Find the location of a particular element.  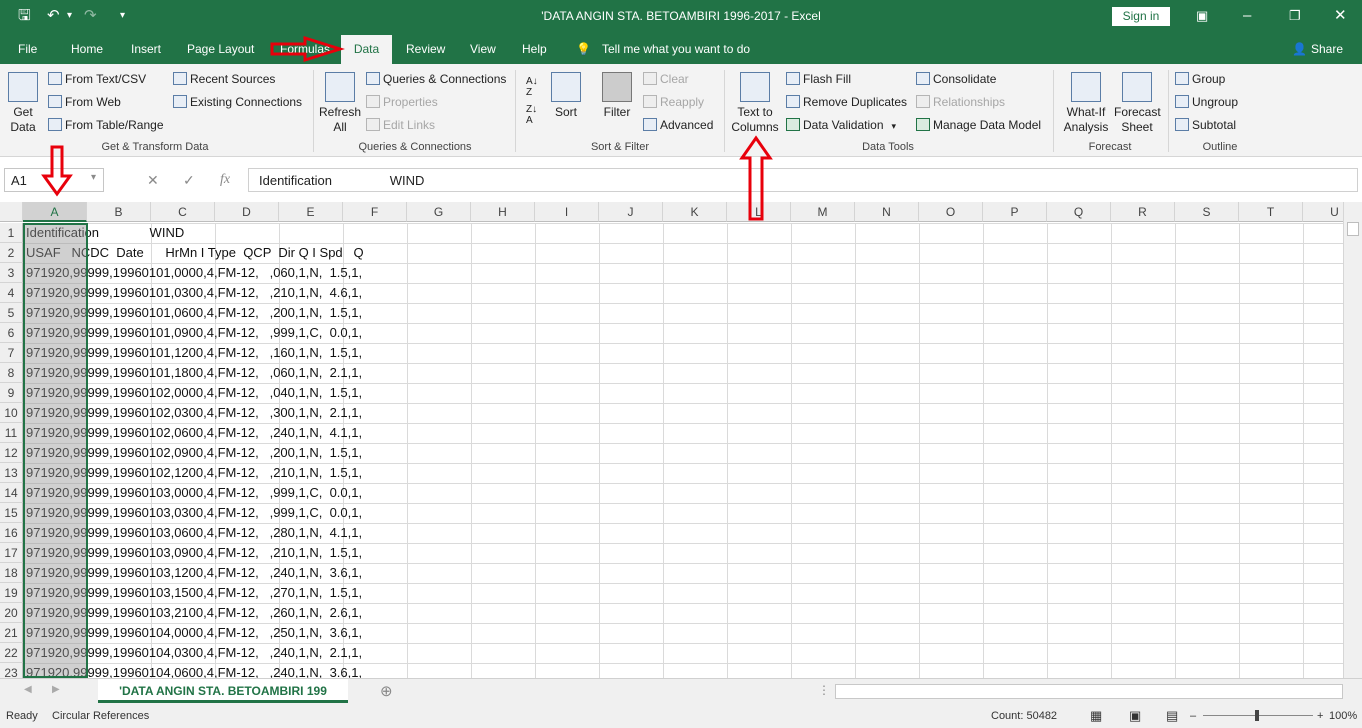

arrow-to-data-tab is located at coordinates (308, 49).